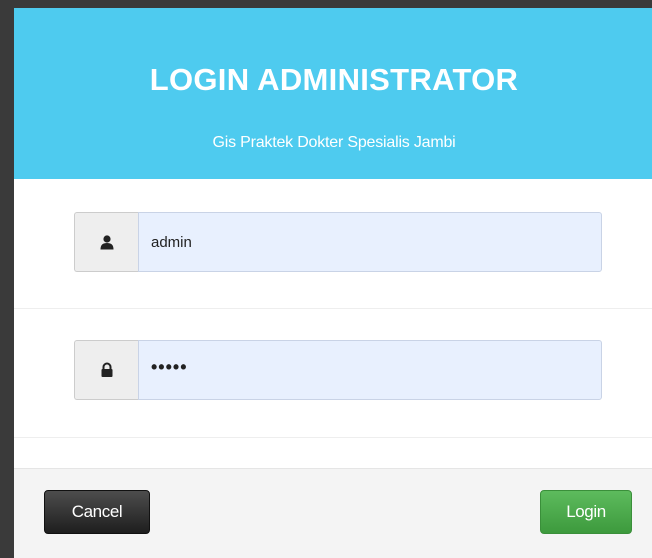  I want to click on username-input-group: admin, so click(338, 242).